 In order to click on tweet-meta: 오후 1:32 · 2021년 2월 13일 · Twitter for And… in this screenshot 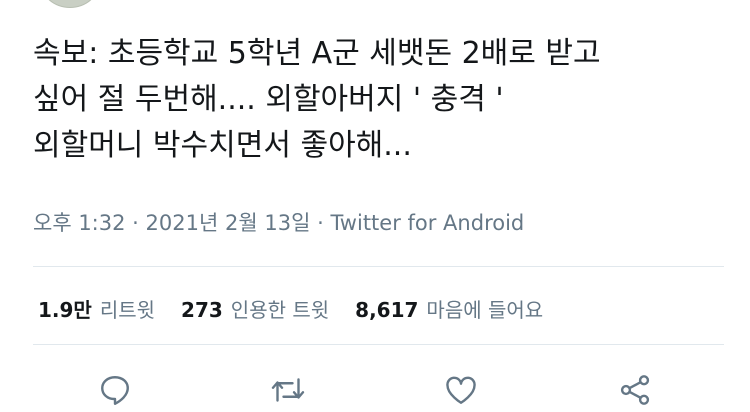, I will do `click(278, 222)`.